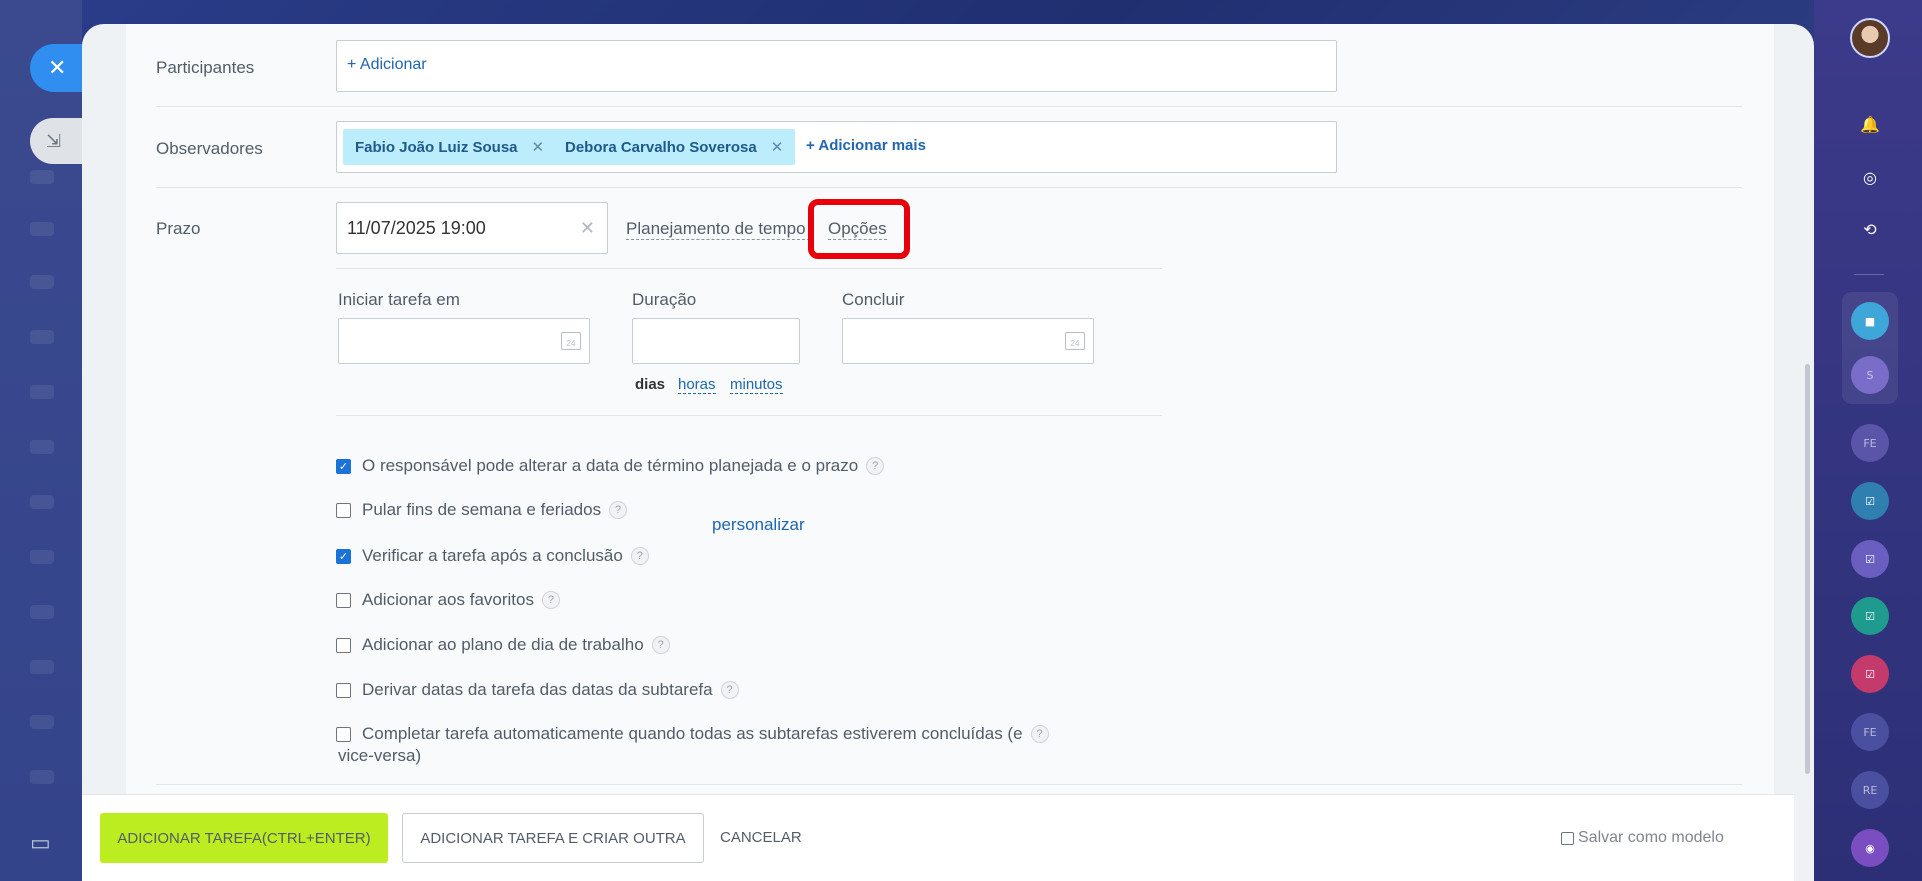 The width and height of the screenshot is (1922, 881). Describe the element at coordinates (1642, 838) in the screenshot. I see `save-as-template-toggle: Salvar como modelo` at that location.